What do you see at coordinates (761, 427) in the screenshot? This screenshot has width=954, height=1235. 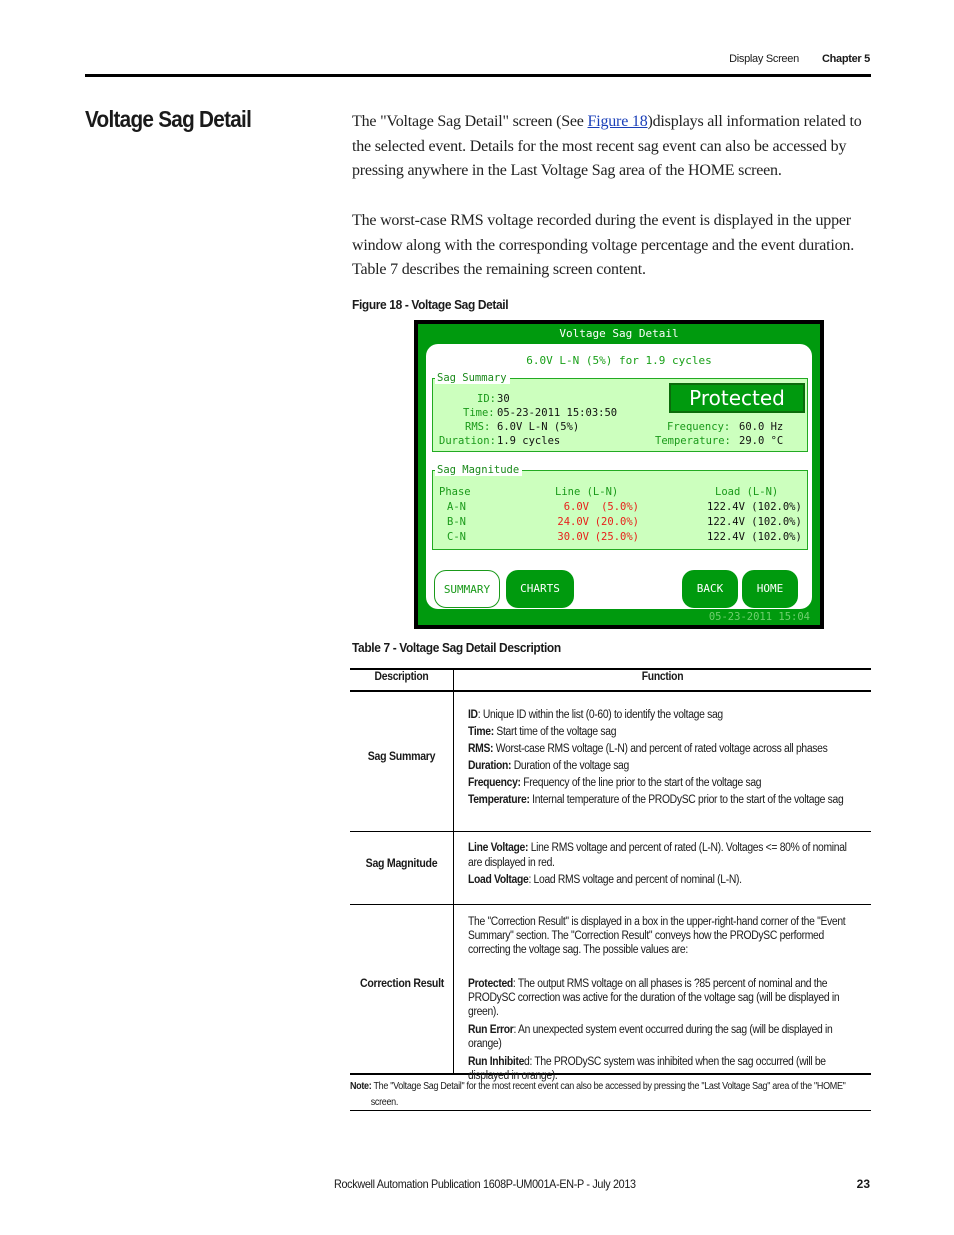 I see `frequency-value: 60.0 Hz` at bounding box center [761, 427].